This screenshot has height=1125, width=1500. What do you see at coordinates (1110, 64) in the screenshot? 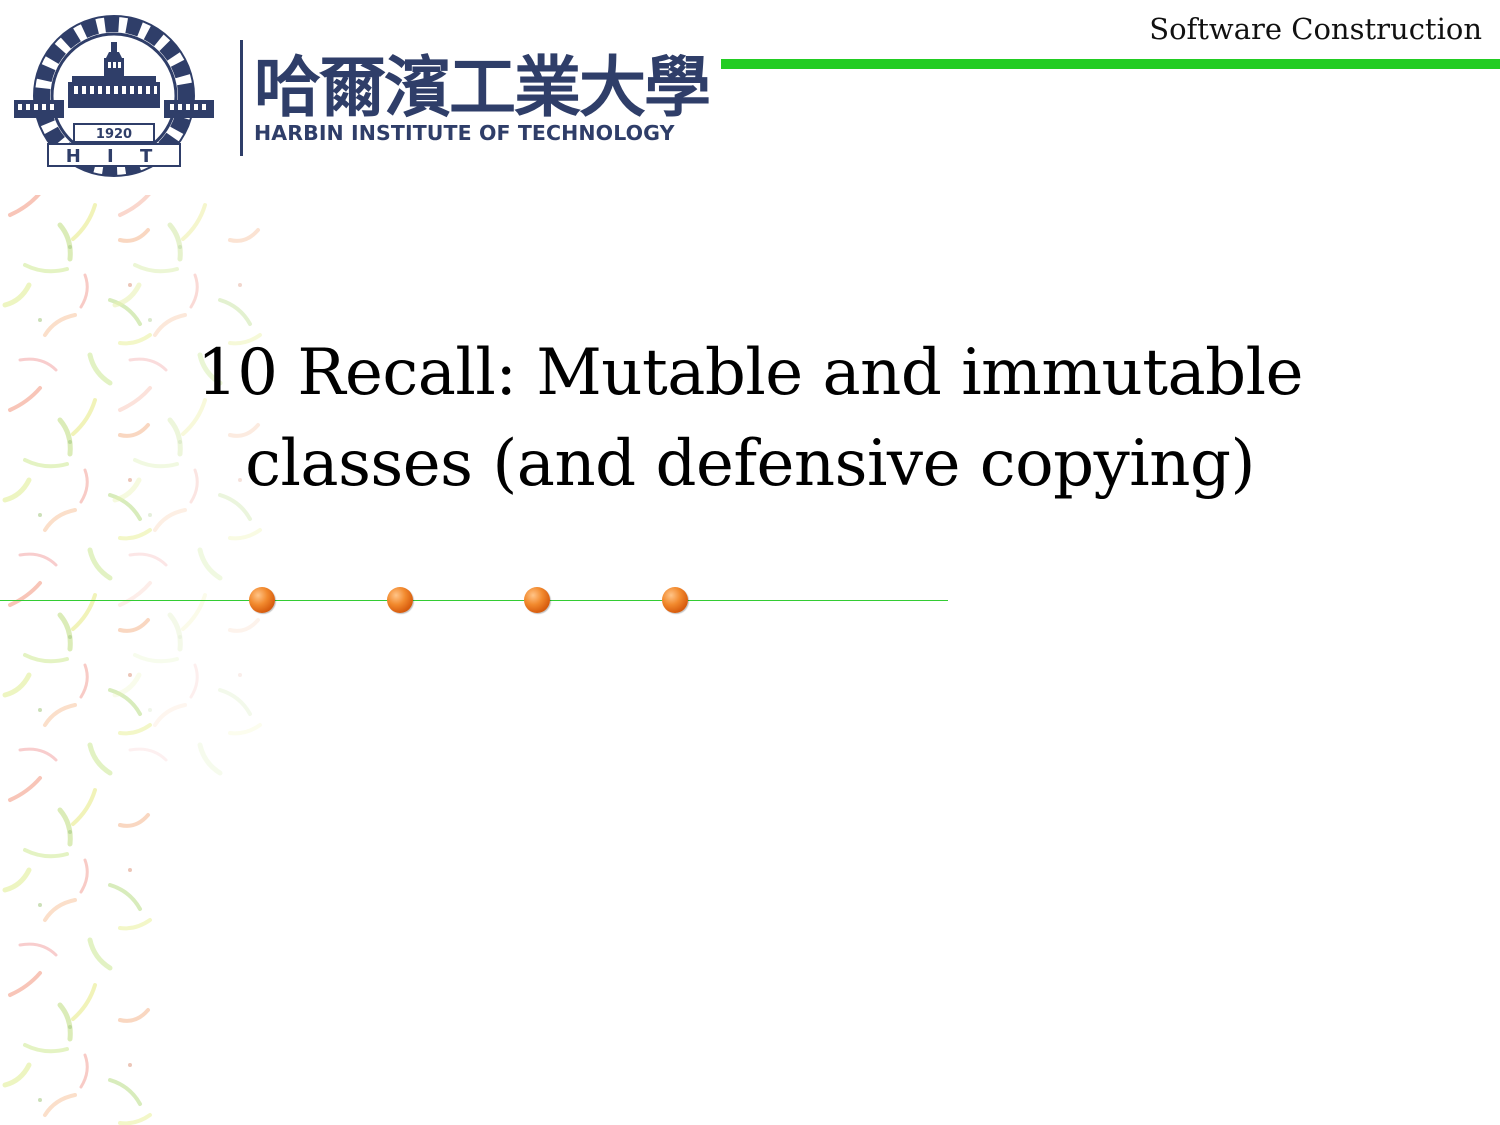
I see `header-rule` at bounding box center [1110, 64].